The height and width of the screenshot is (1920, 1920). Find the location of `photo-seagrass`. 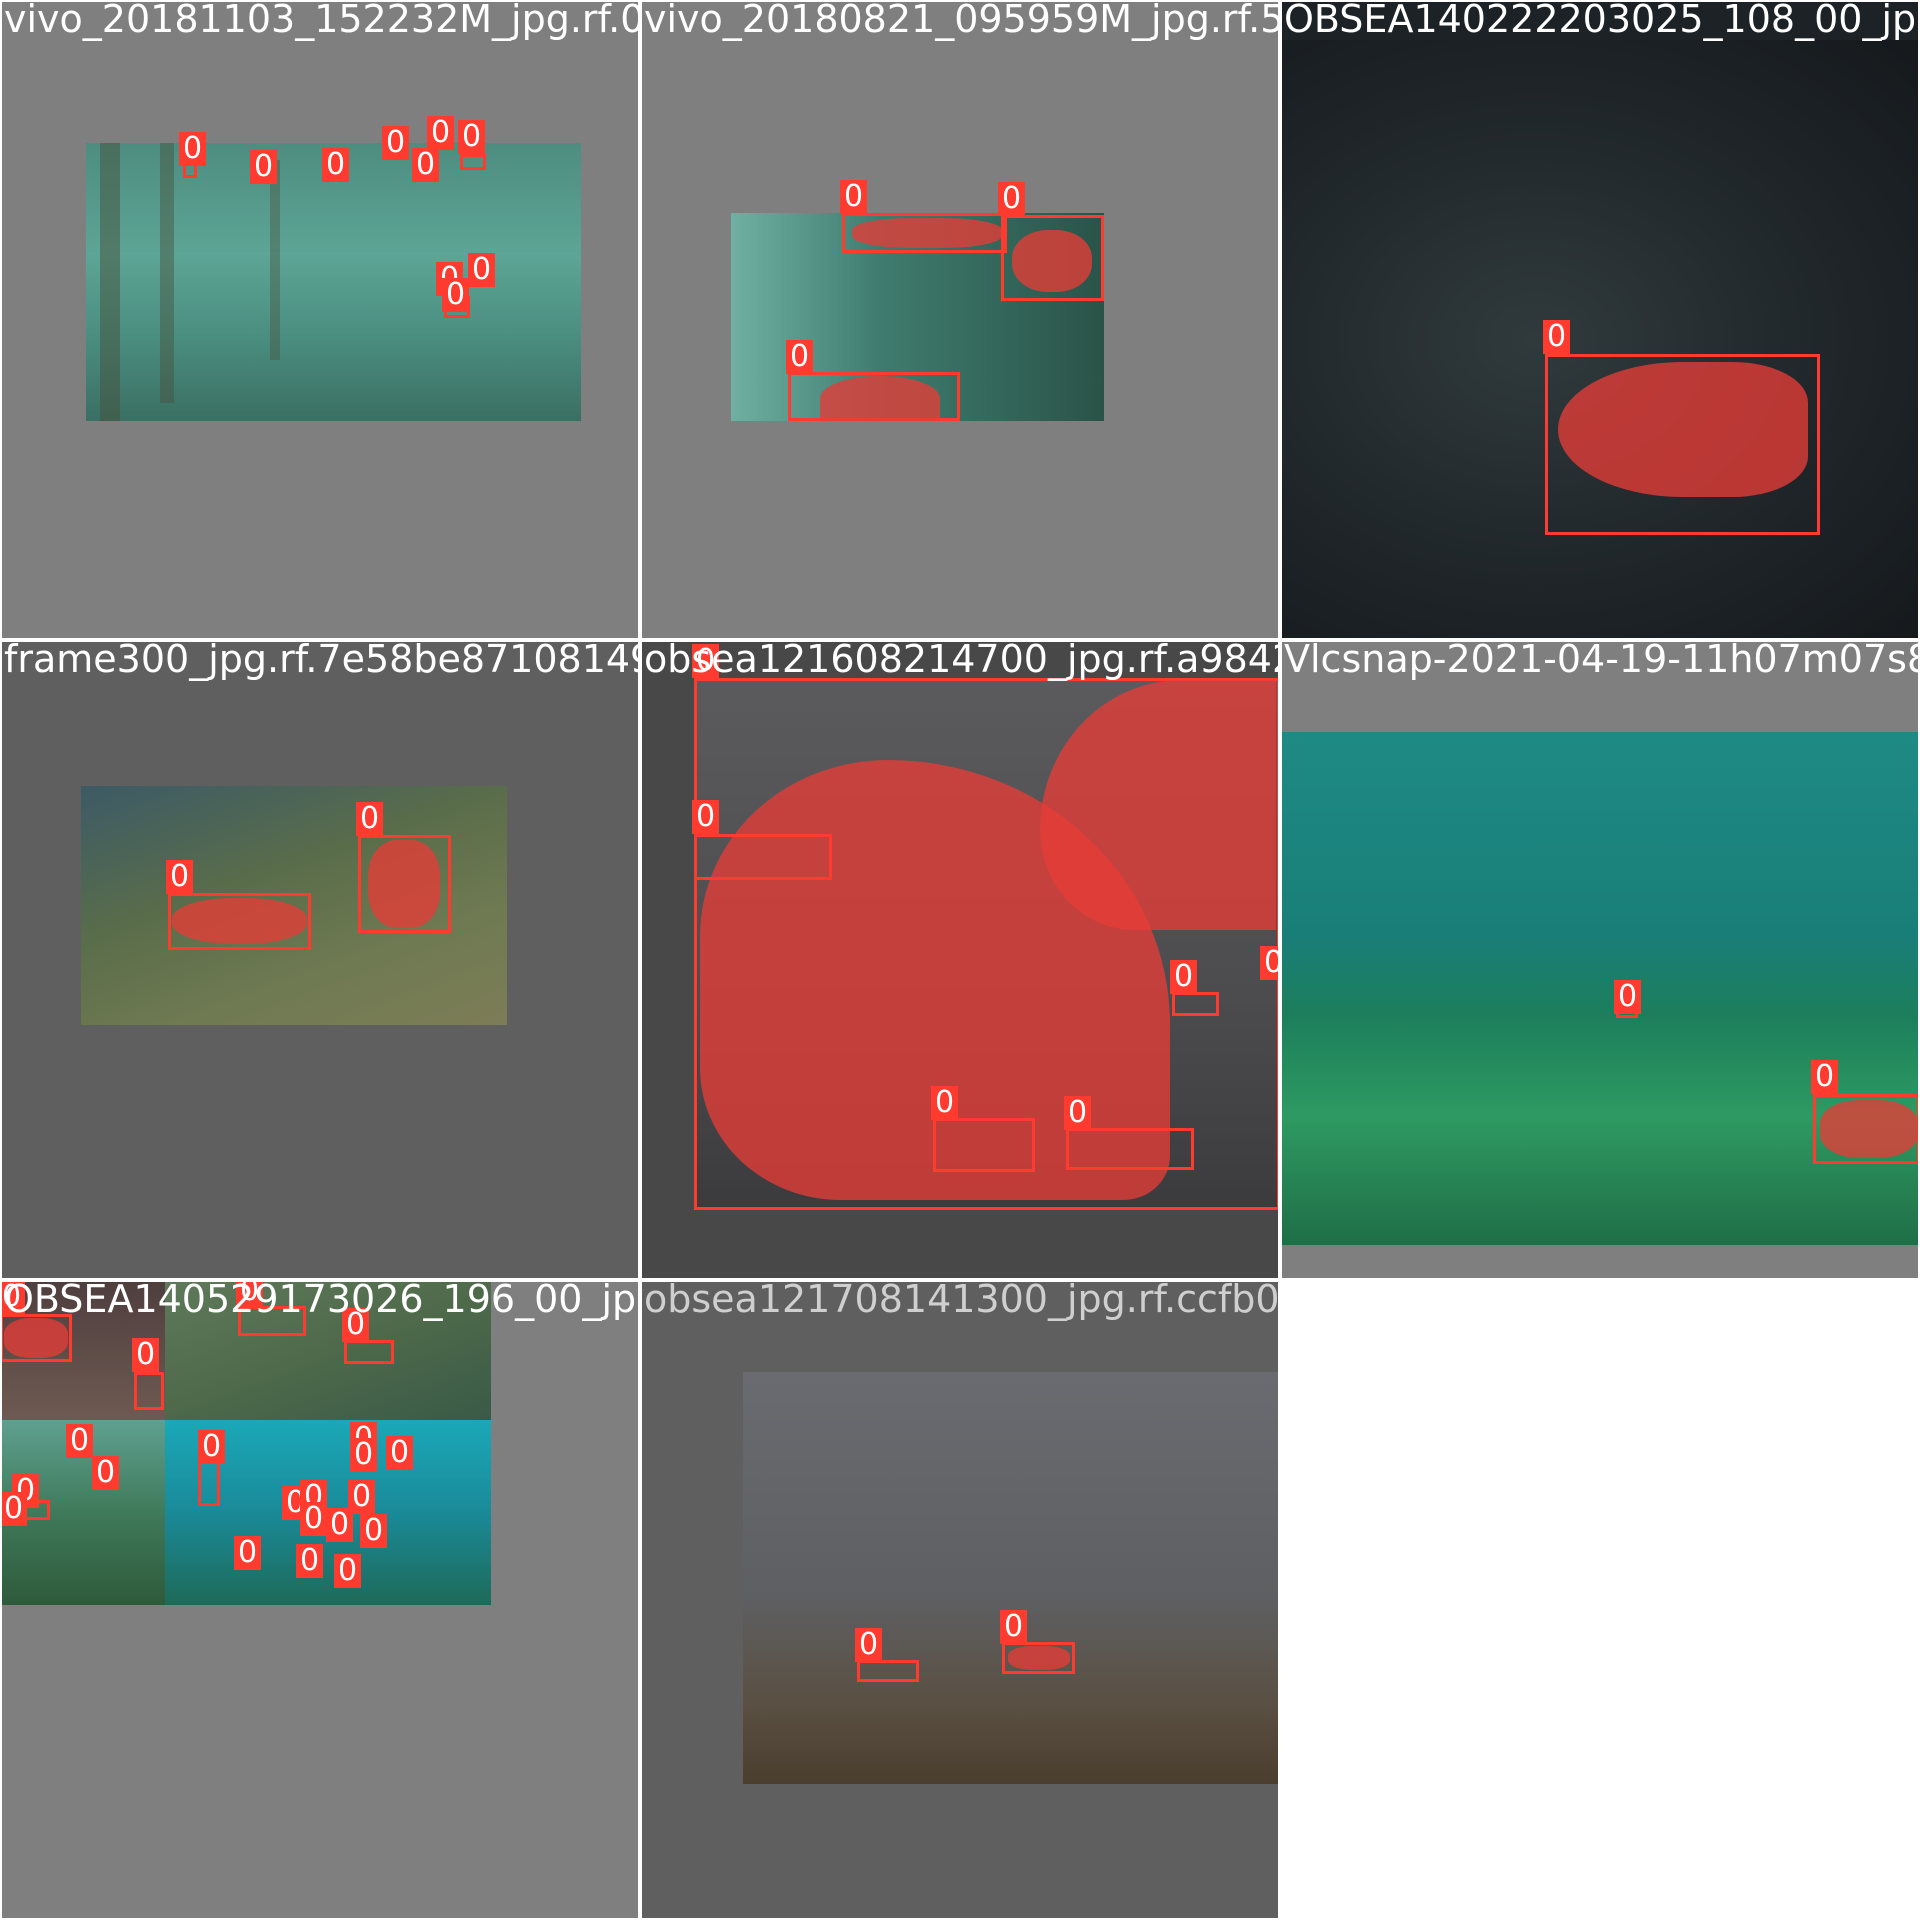

photo-seagrass is located at coordinates (1600, 988).